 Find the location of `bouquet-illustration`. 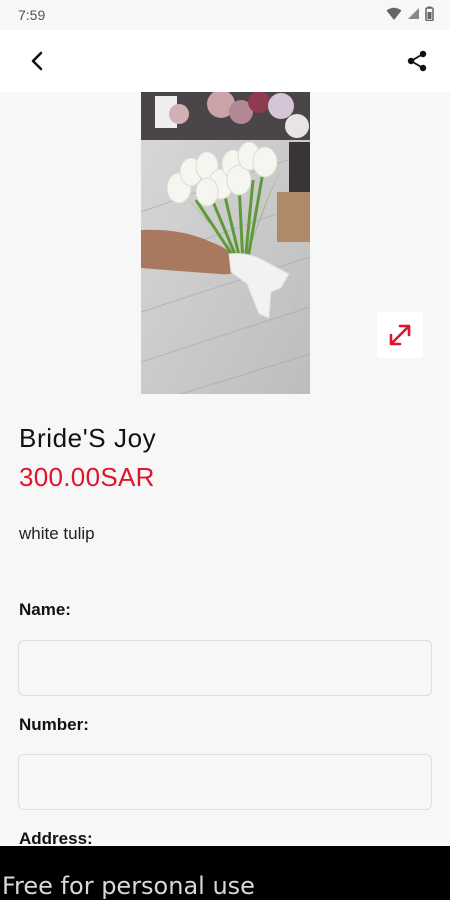

bouquet-illustration is located at coordinates (225, 243).